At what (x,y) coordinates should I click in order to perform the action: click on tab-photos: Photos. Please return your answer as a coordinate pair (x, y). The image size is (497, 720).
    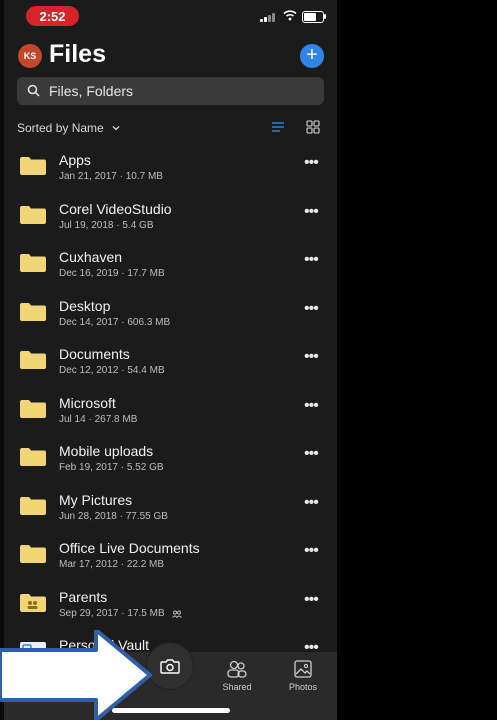
    Looking at the image, I should click on (303, 676).